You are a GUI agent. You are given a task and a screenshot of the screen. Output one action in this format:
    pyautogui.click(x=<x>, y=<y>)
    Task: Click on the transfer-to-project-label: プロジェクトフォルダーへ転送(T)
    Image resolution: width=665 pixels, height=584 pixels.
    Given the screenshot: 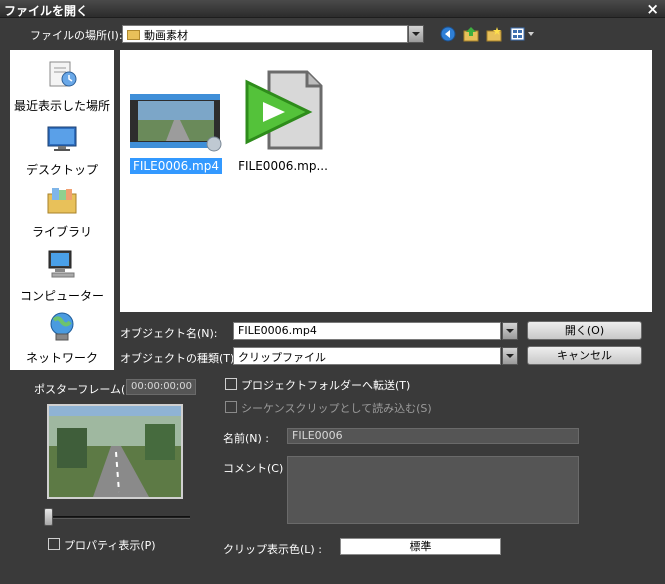 What is the action you would take?
    pyautogui.click(x=326, y=385)
    